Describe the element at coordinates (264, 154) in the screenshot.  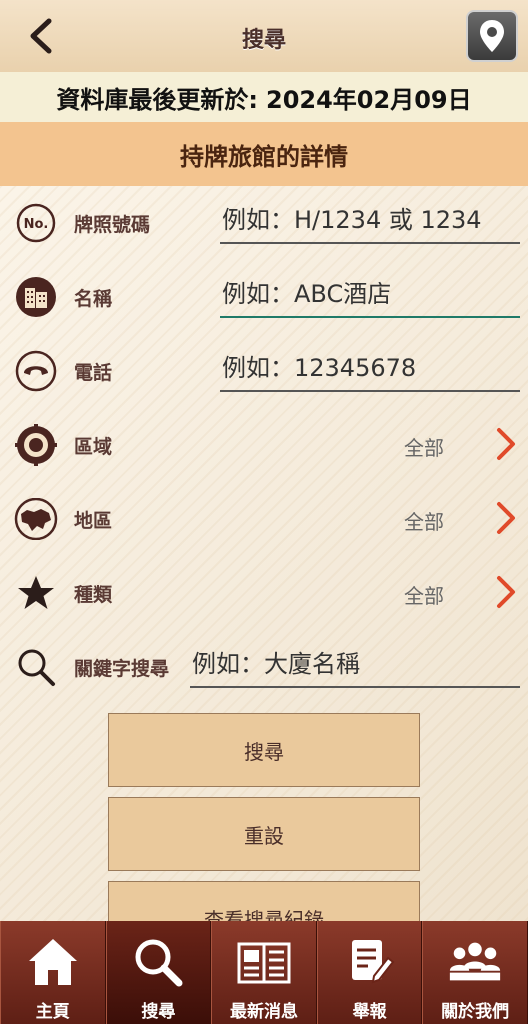
I see `section-title: 持牌旅館的詳情` at that location.